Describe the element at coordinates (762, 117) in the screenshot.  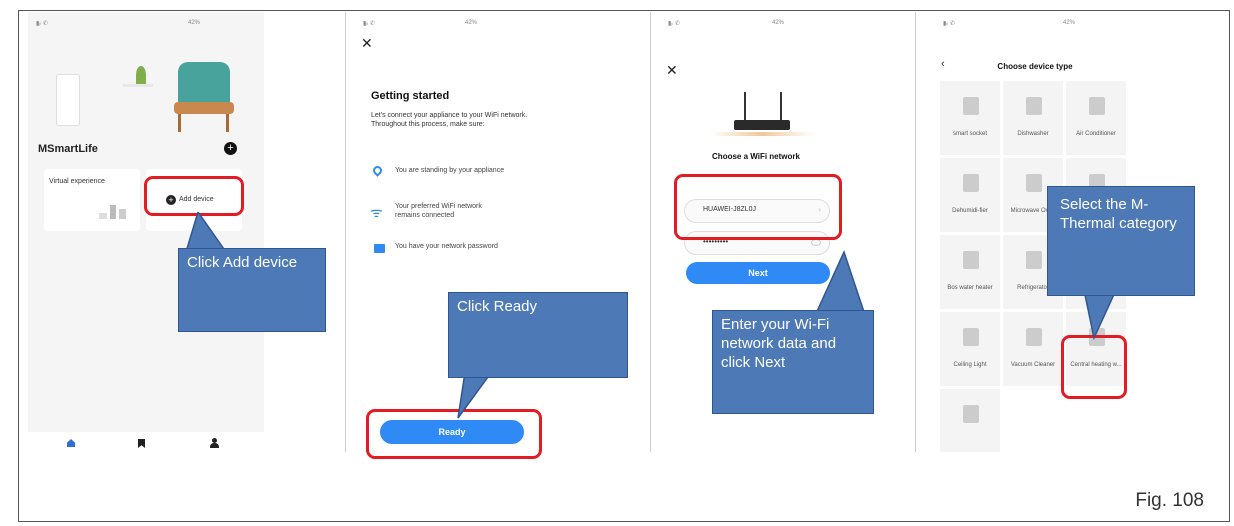
I see `router-illustration` at that location.